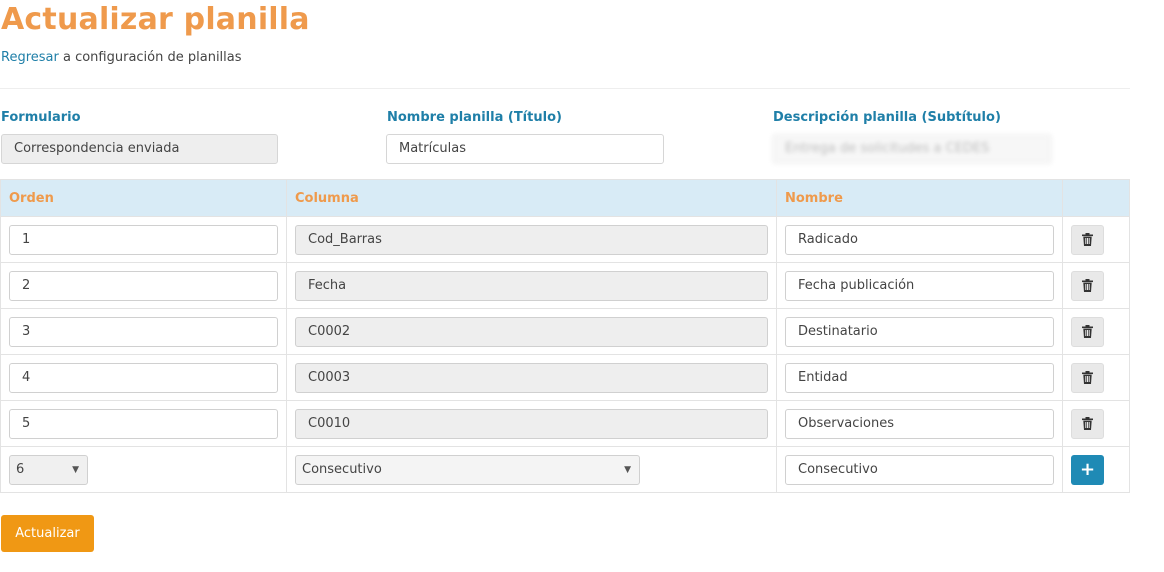 This screenshot has height=572, width=1164. What do you see at coordinates (912, 149) in the screenshot?
I see `descripcion-planilla-field: Entrega de solicitudes a CEDES` at bounding box center [912, 149].